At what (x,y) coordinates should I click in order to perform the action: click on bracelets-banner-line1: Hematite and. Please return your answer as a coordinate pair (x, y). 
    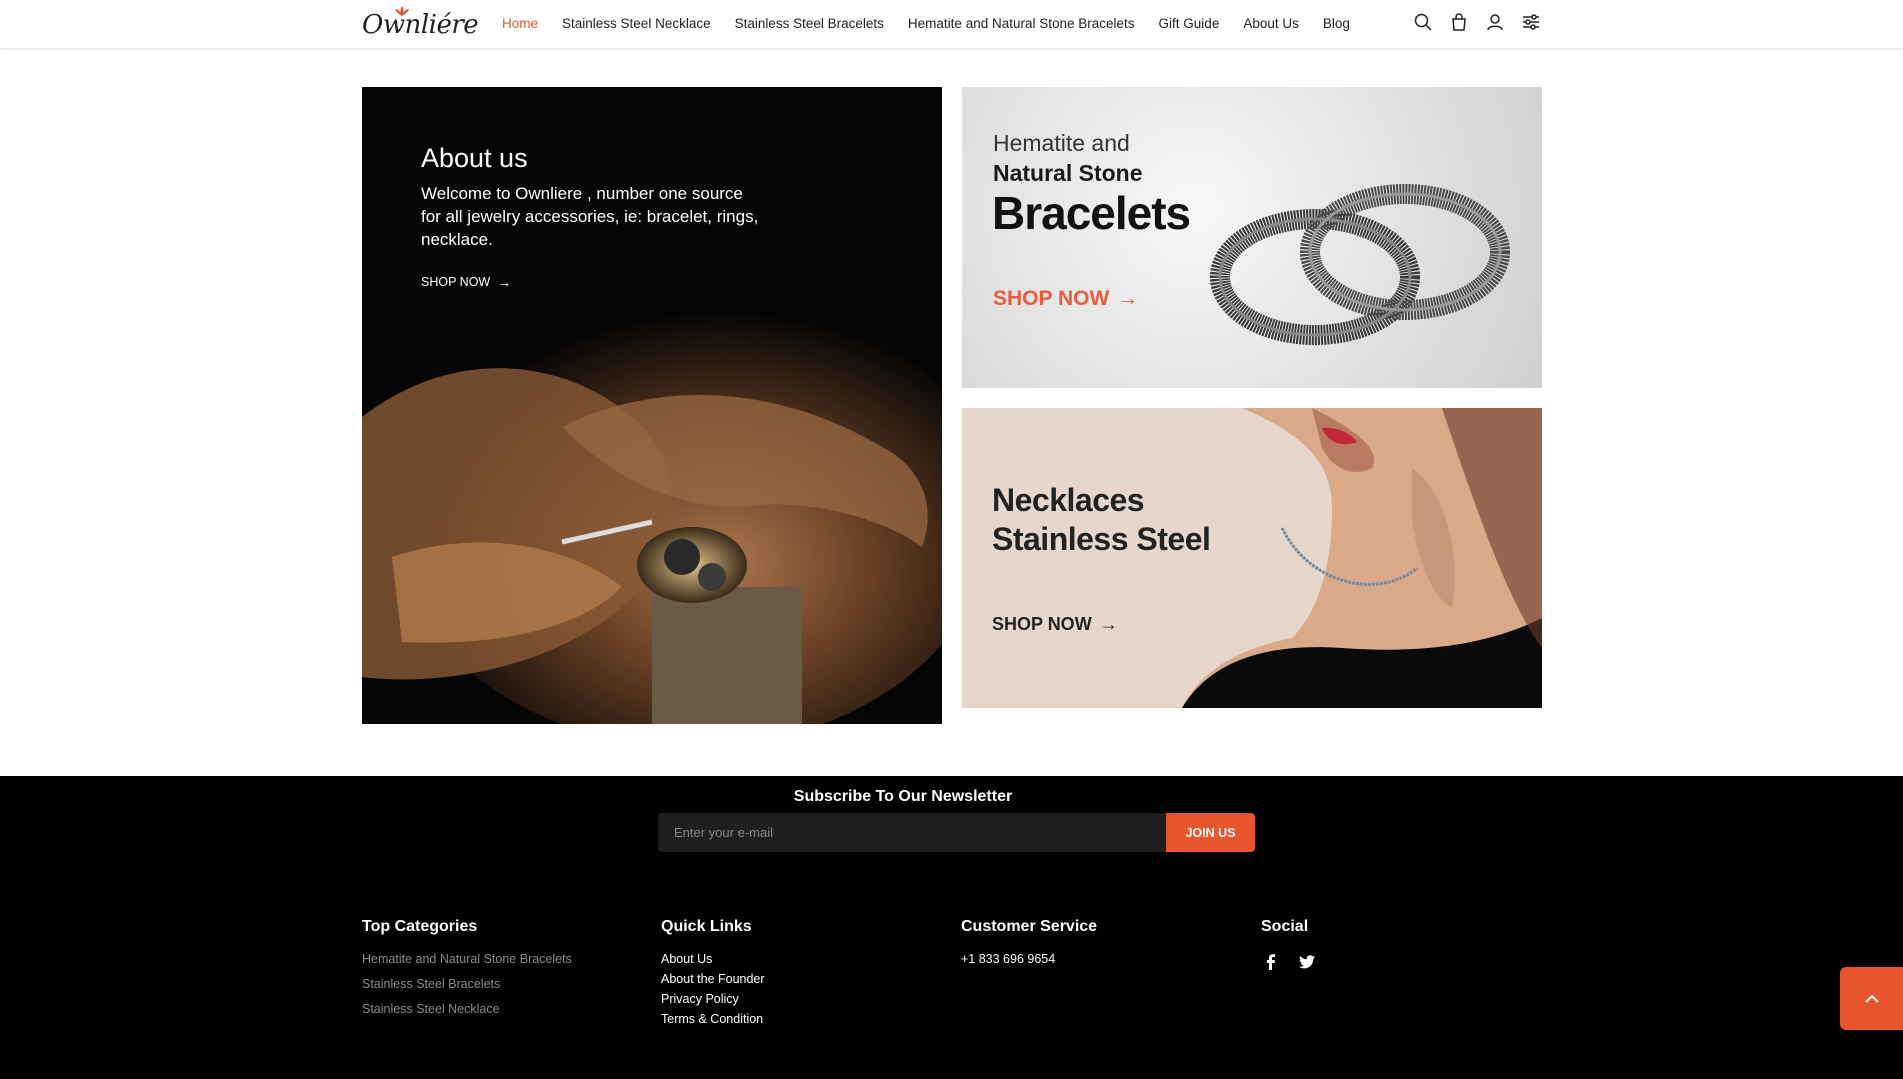
    Looking at the image, I should click on (1061, 143).